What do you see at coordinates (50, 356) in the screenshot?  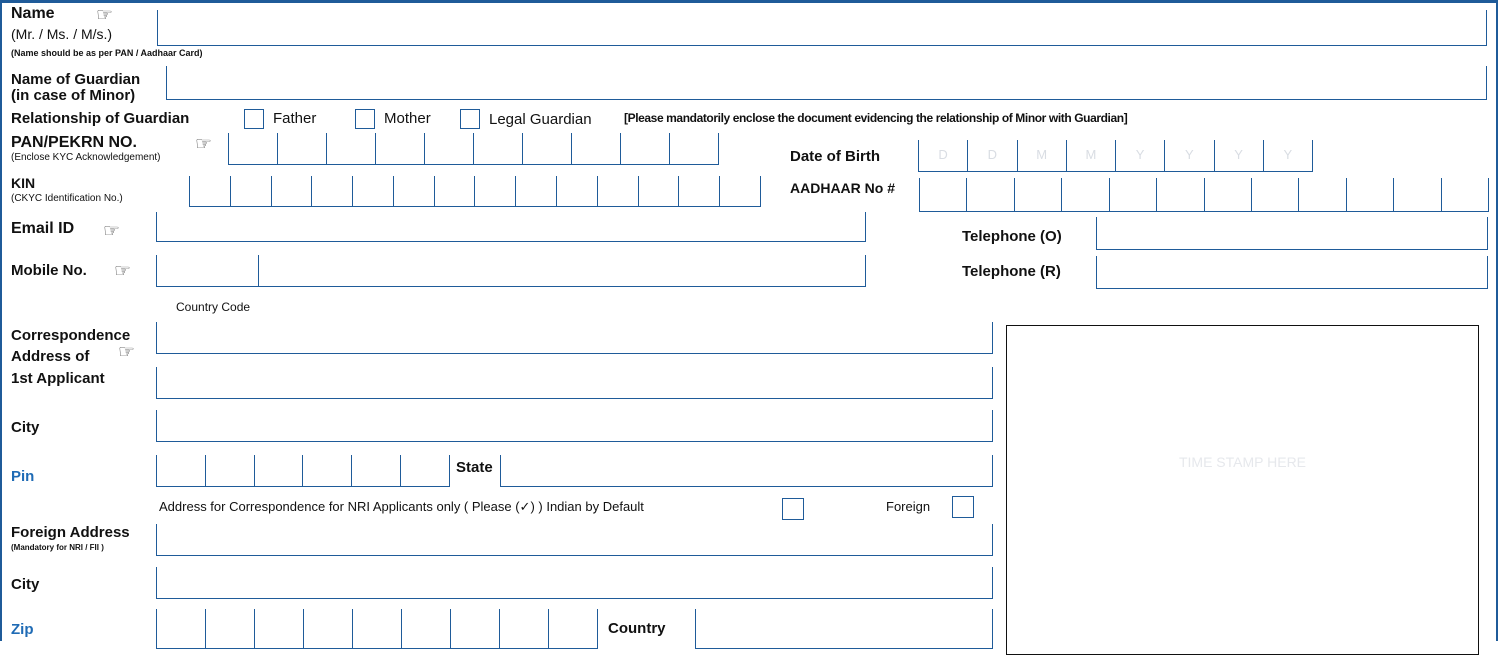 I see `correspondence-label-line2: Address of` at bounding box center [50, 356].